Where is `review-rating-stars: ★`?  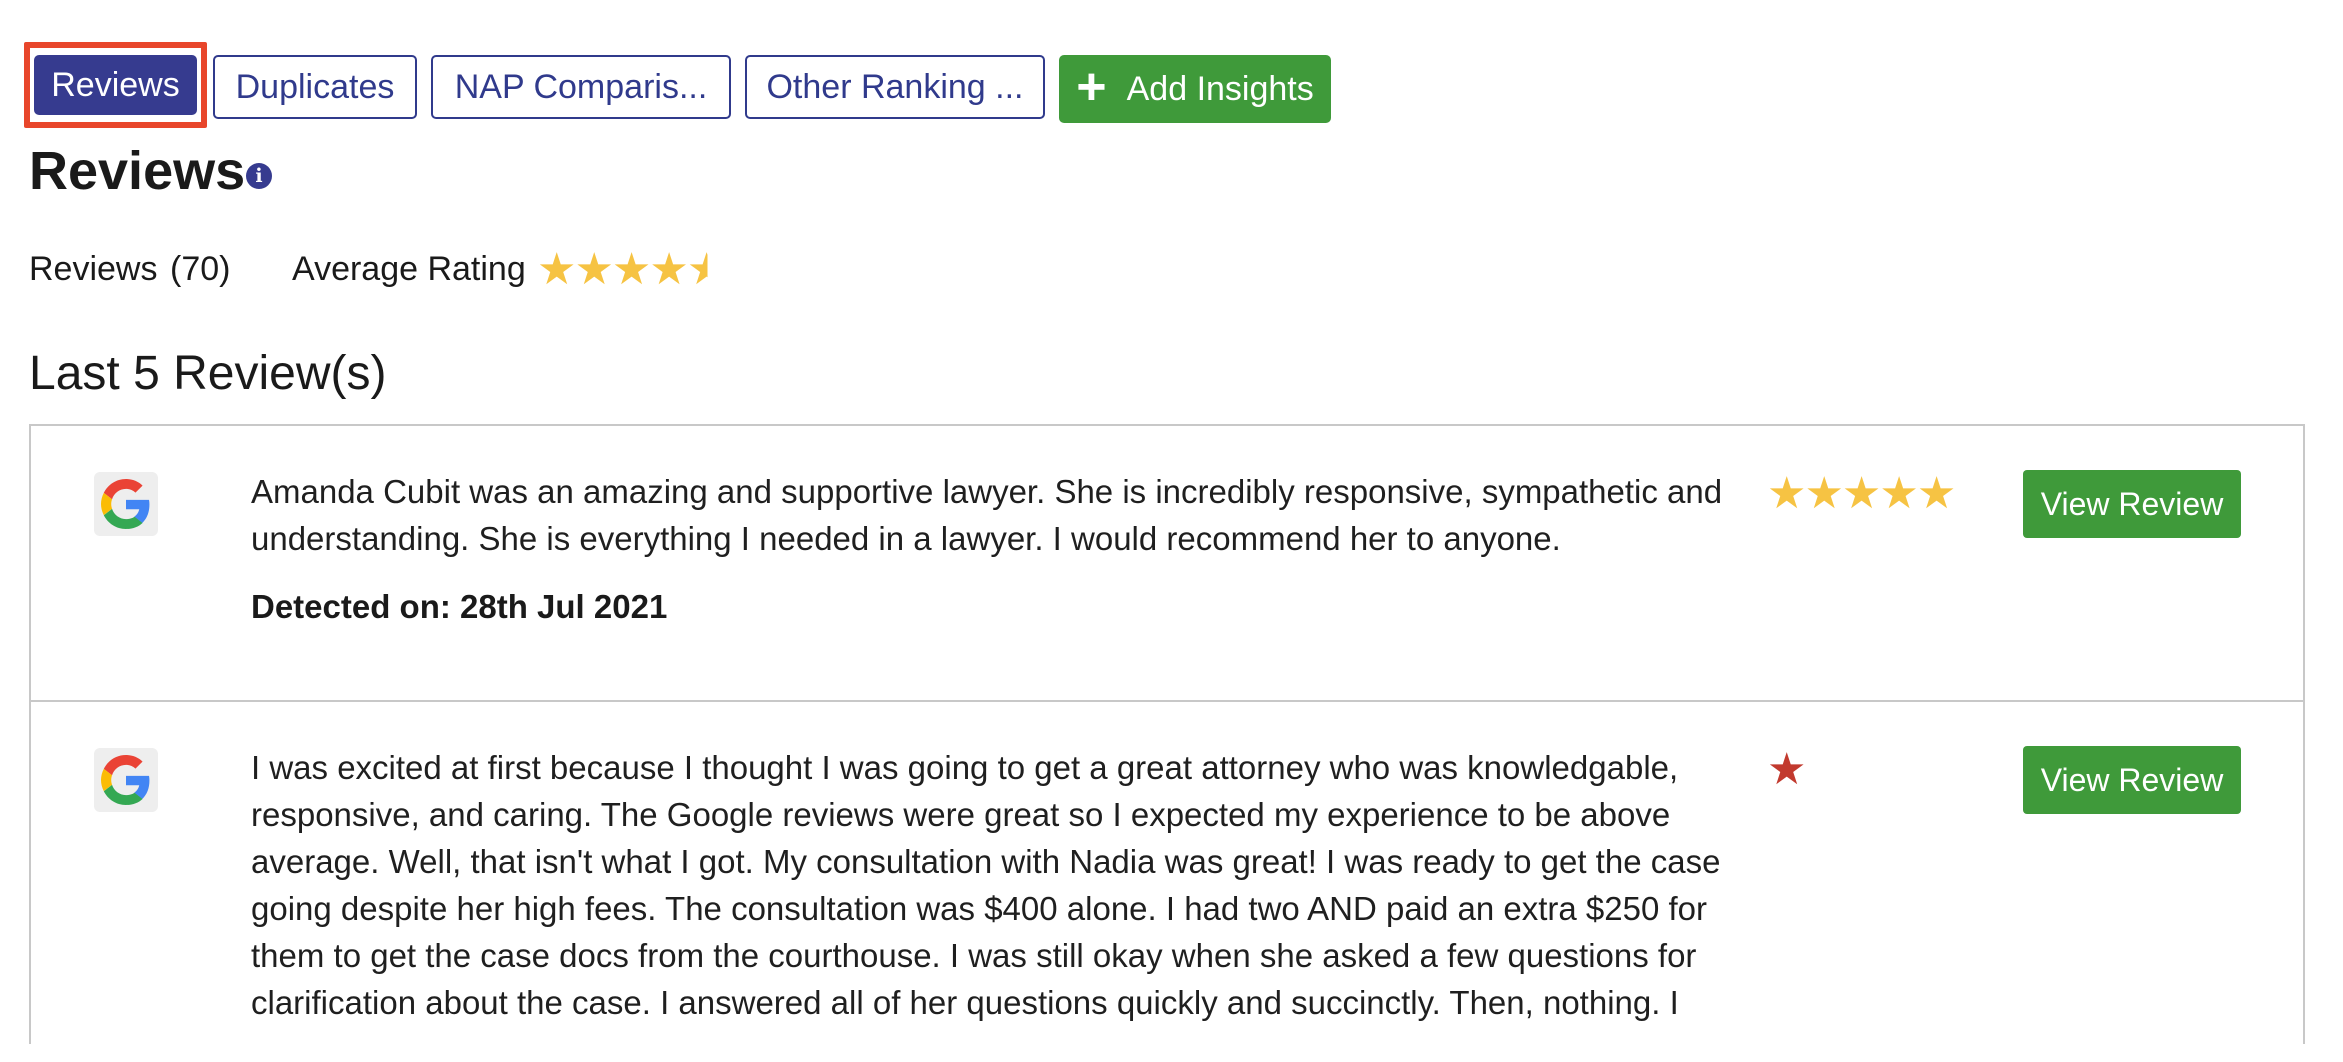
review-rating-stars: ★ is located at coordinates (1786, 769).